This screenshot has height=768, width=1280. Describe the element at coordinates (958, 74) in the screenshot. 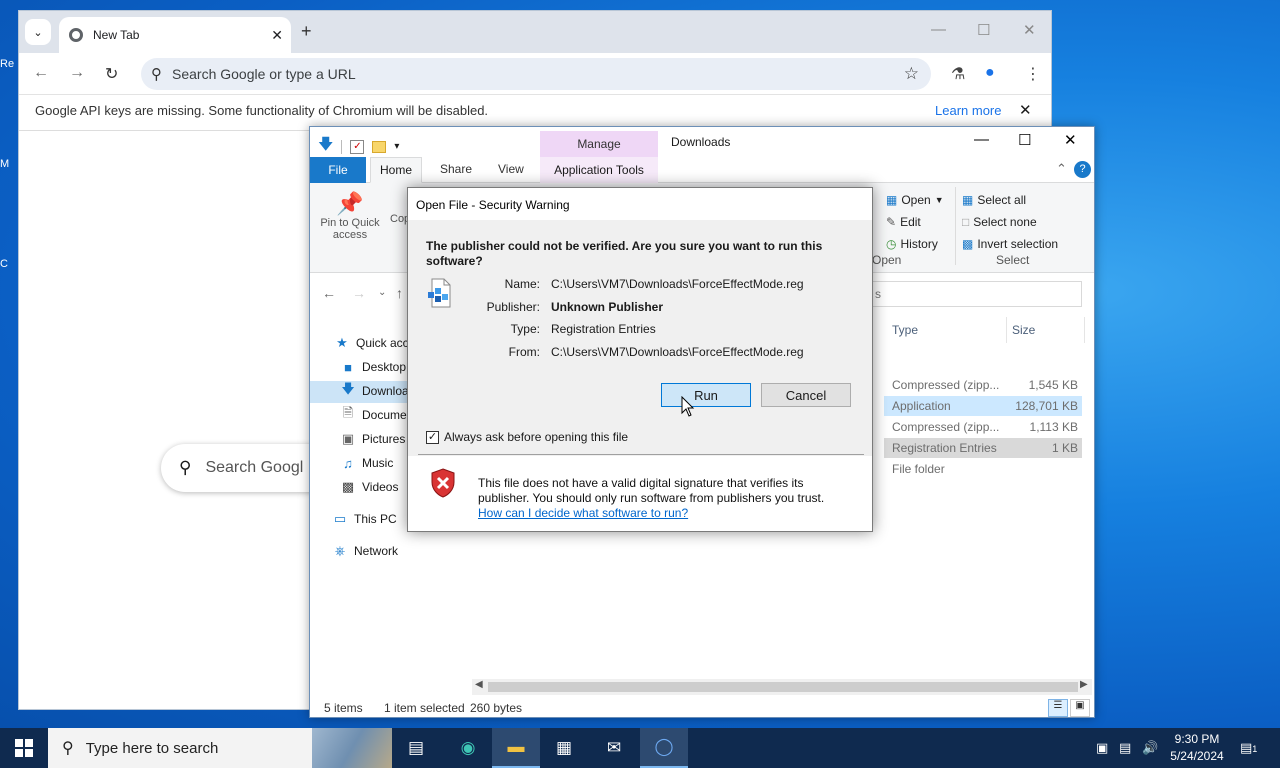

I see `labs-flask-icon: ⚗` at that location.